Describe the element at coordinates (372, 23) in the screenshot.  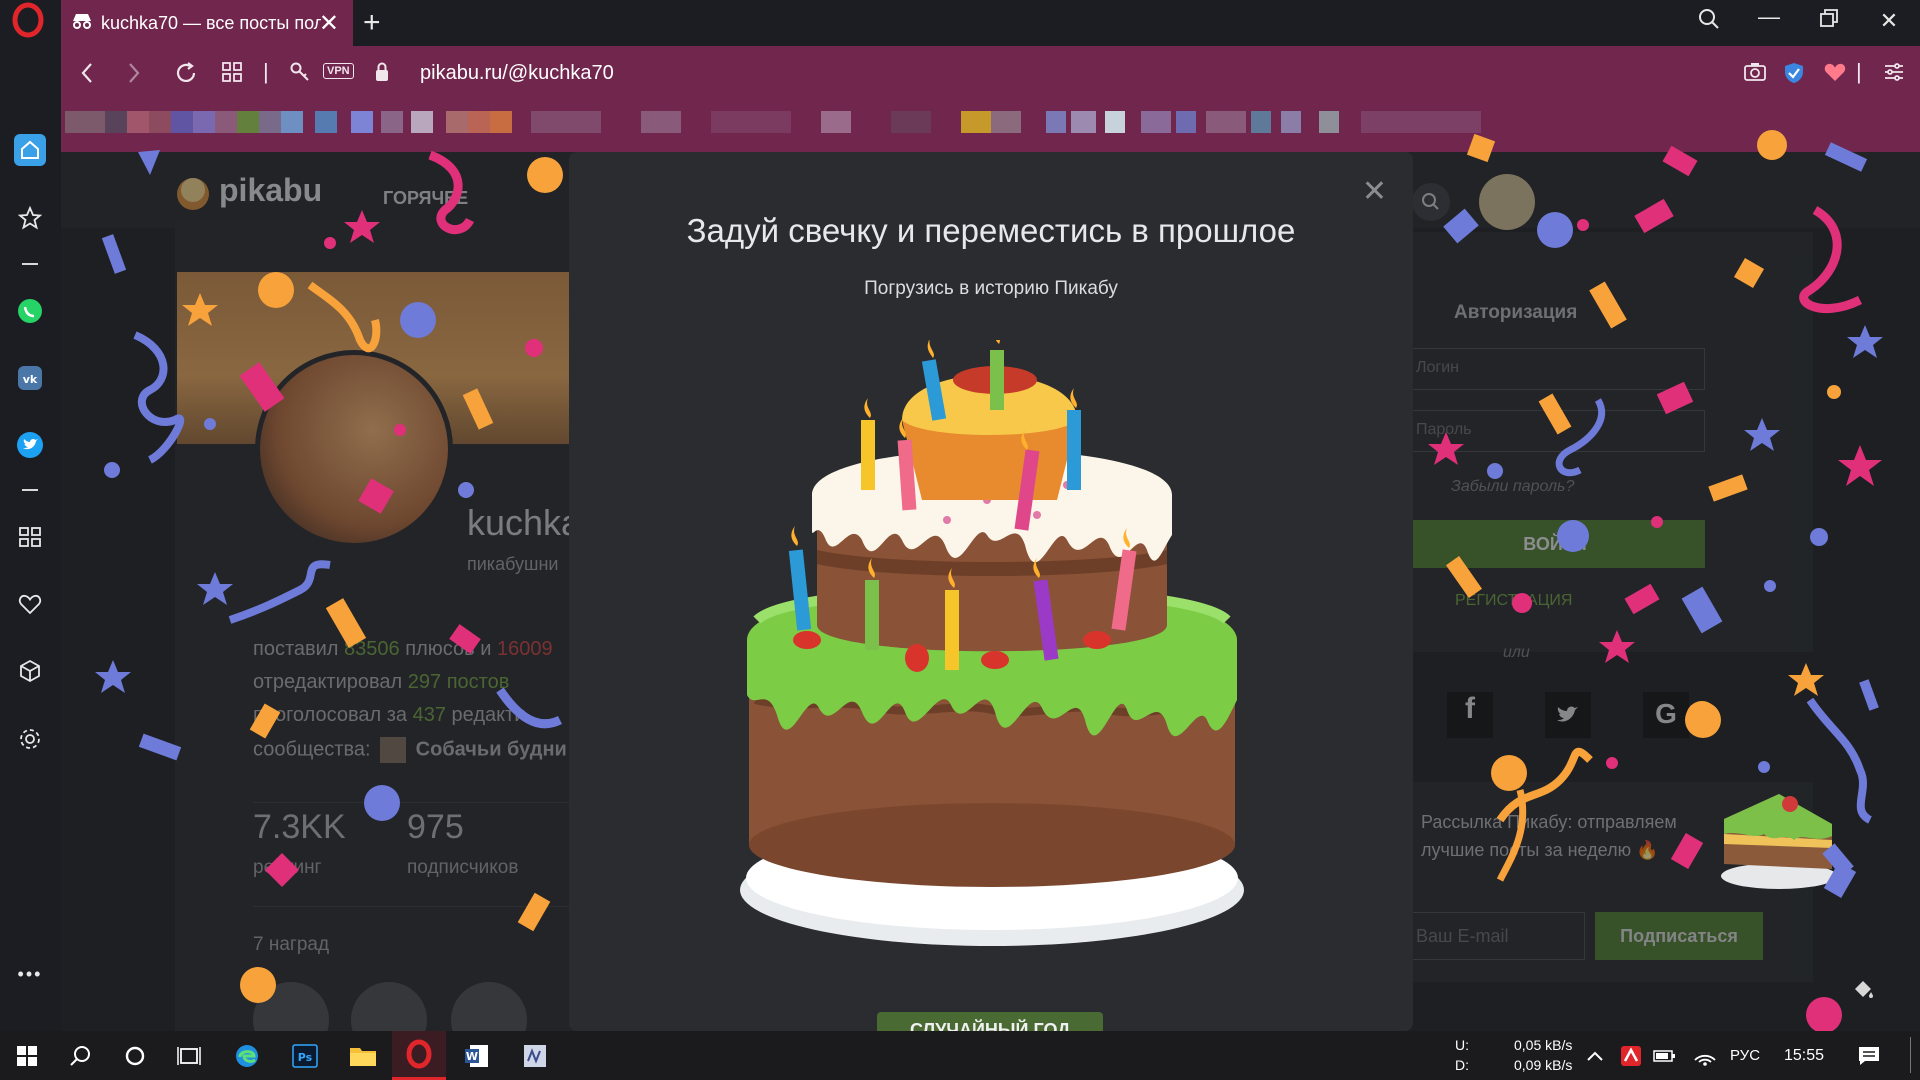
I see `new-tab-plus-icon: +` at that location.